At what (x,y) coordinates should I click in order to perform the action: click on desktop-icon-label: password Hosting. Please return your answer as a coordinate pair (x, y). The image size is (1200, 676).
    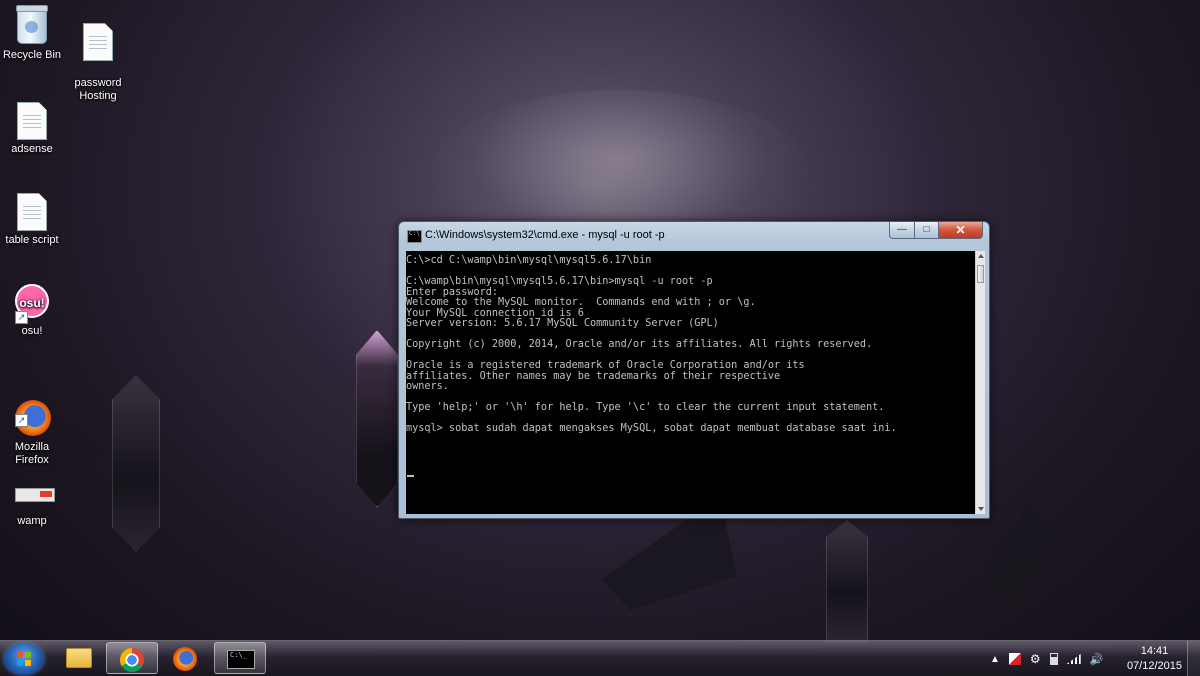
    Looking at the image, I should click on (98, 89).